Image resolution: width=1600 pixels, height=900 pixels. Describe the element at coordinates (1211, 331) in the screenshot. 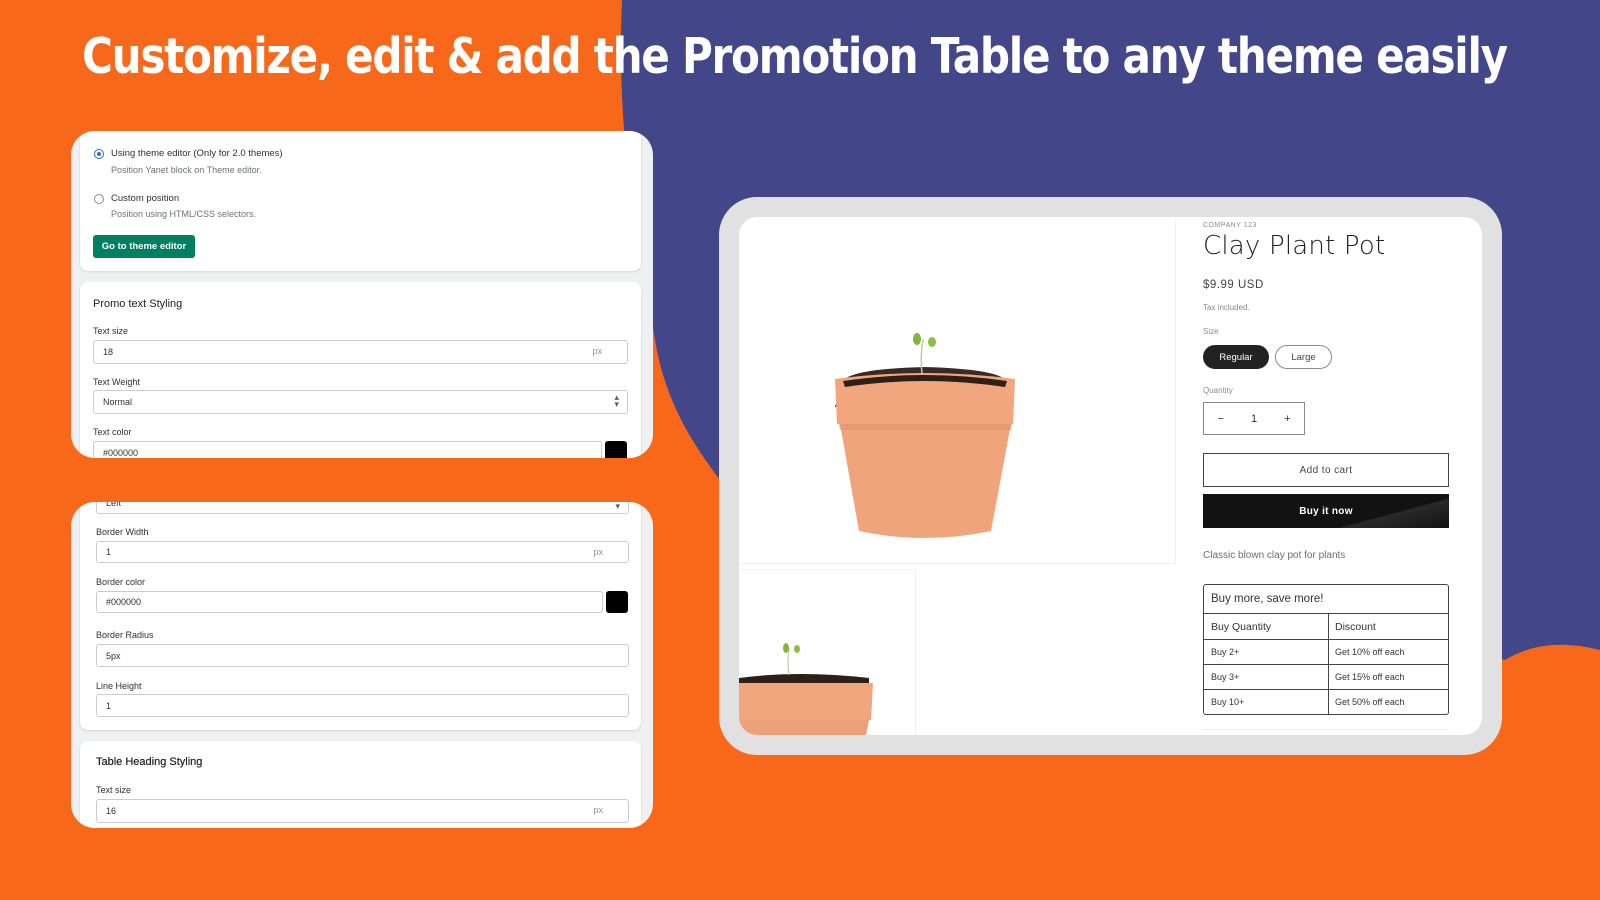

I see `size-label: Size` at that location.